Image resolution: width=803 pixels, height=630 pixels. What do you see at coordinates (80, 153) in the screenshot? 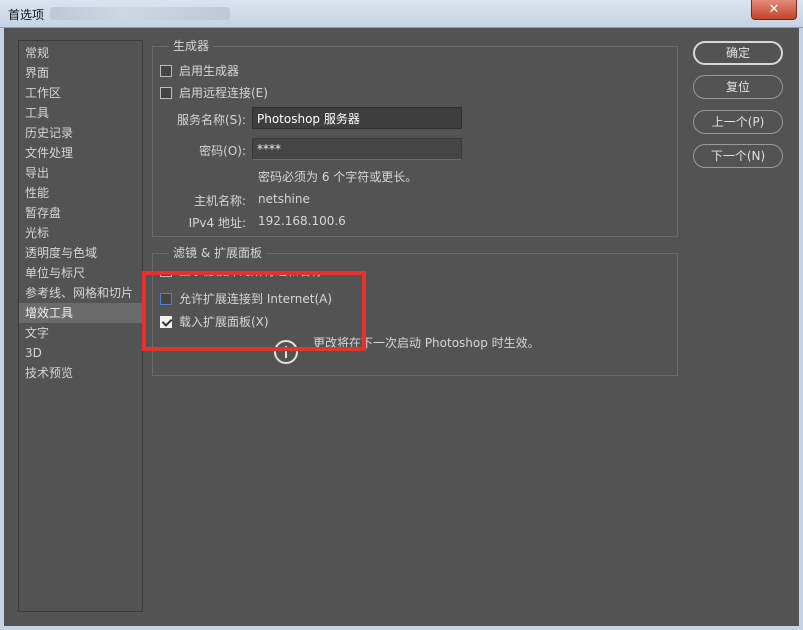
I see `sidebar-item: 文件处理` at bounding box center [80, 153].